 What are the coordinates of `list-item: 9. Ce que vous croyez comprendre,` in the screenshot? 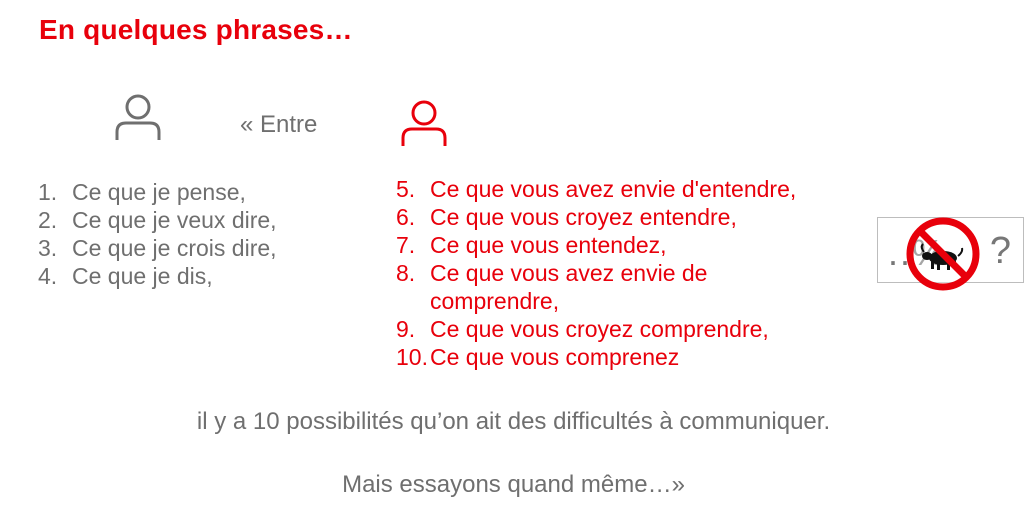 It's located at (582, 329).